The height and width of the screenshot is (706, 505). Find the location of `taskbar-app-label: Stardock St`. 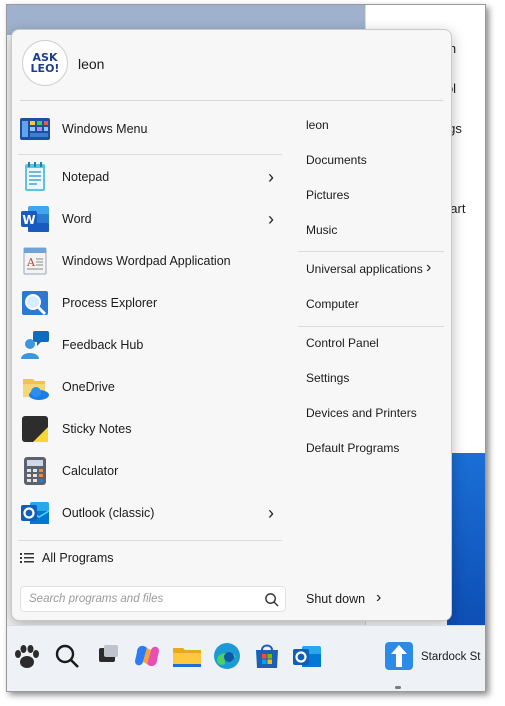

taskbar-app-label: Stardock St is located at coordinates (450, 657).